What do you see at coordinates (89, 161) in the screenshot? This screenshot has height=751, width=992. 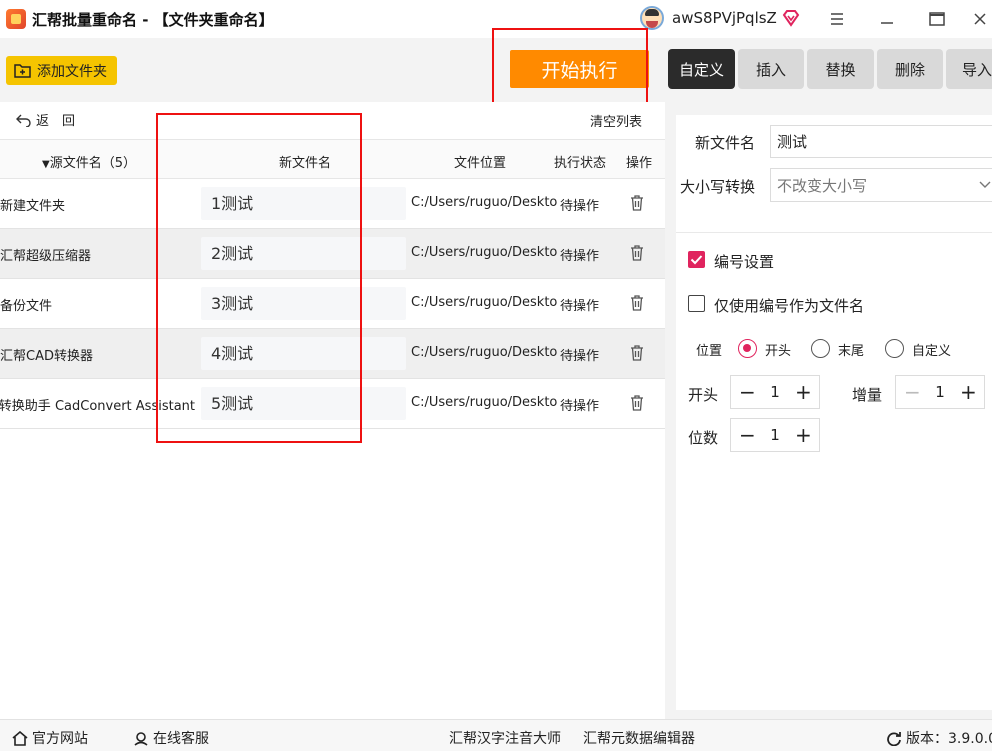 I see `header-source-name: ▼源文件名（5）` at bounding box center [89, 161].